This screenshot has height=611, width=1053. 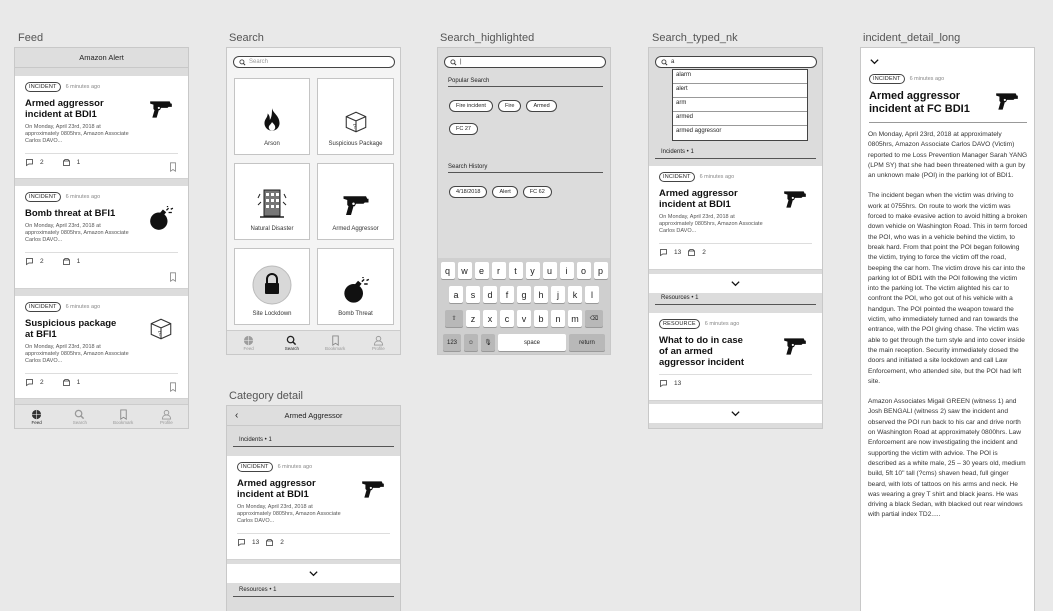 What do you see at coordinates (236, 415) in the screenshot?
I see `back-arrow-icon: ‹` at bounding box center [236, 415].